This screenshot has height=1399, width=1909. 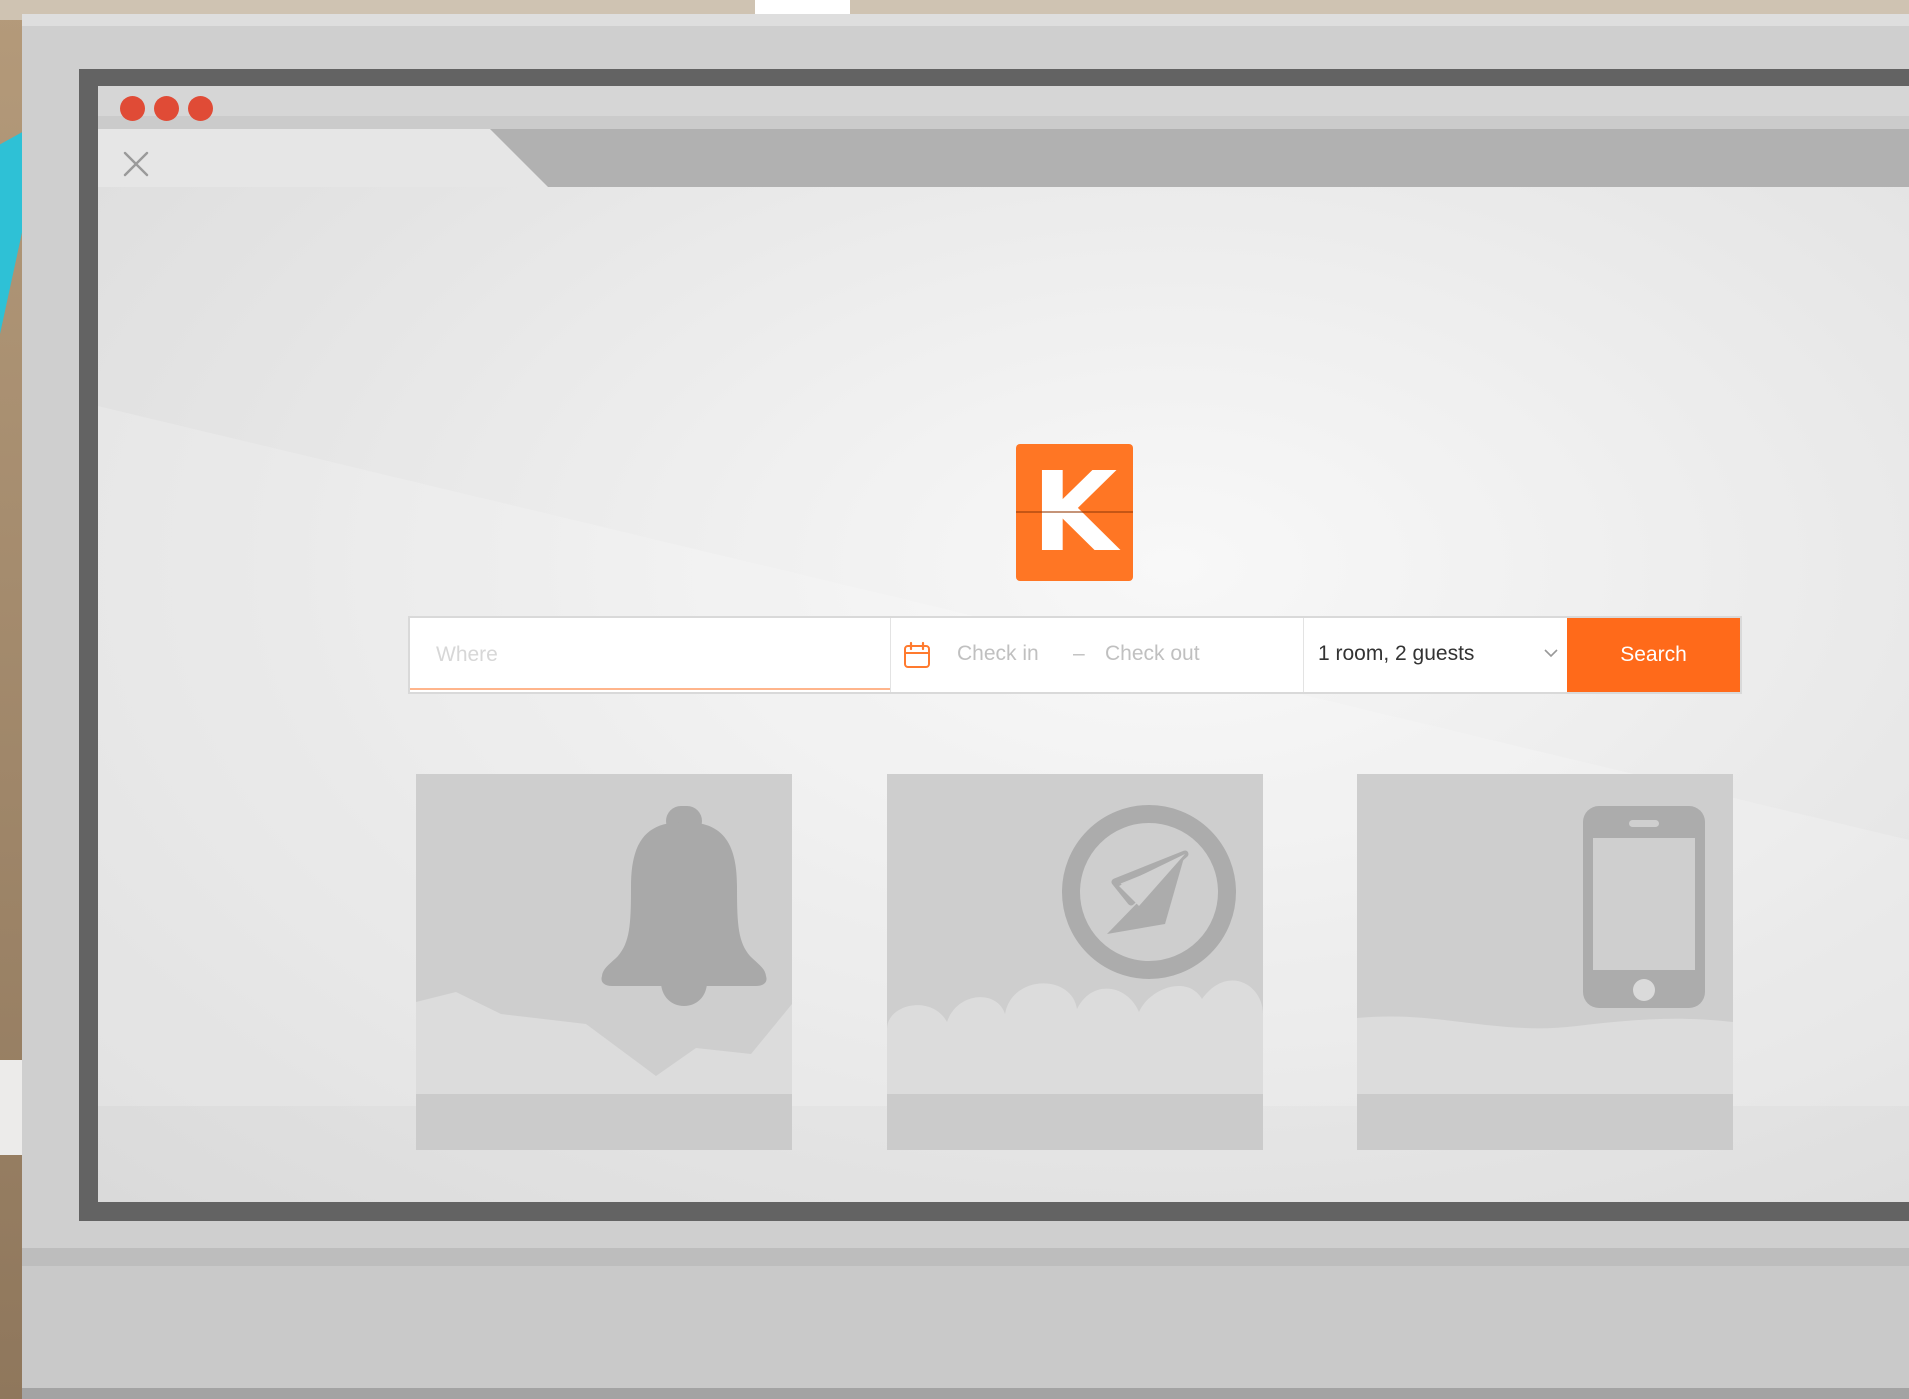 What do you see at coordinates (1003, 107) in the screenshot?
I see `browser-titlebar` at bounding box center [1003, 107].